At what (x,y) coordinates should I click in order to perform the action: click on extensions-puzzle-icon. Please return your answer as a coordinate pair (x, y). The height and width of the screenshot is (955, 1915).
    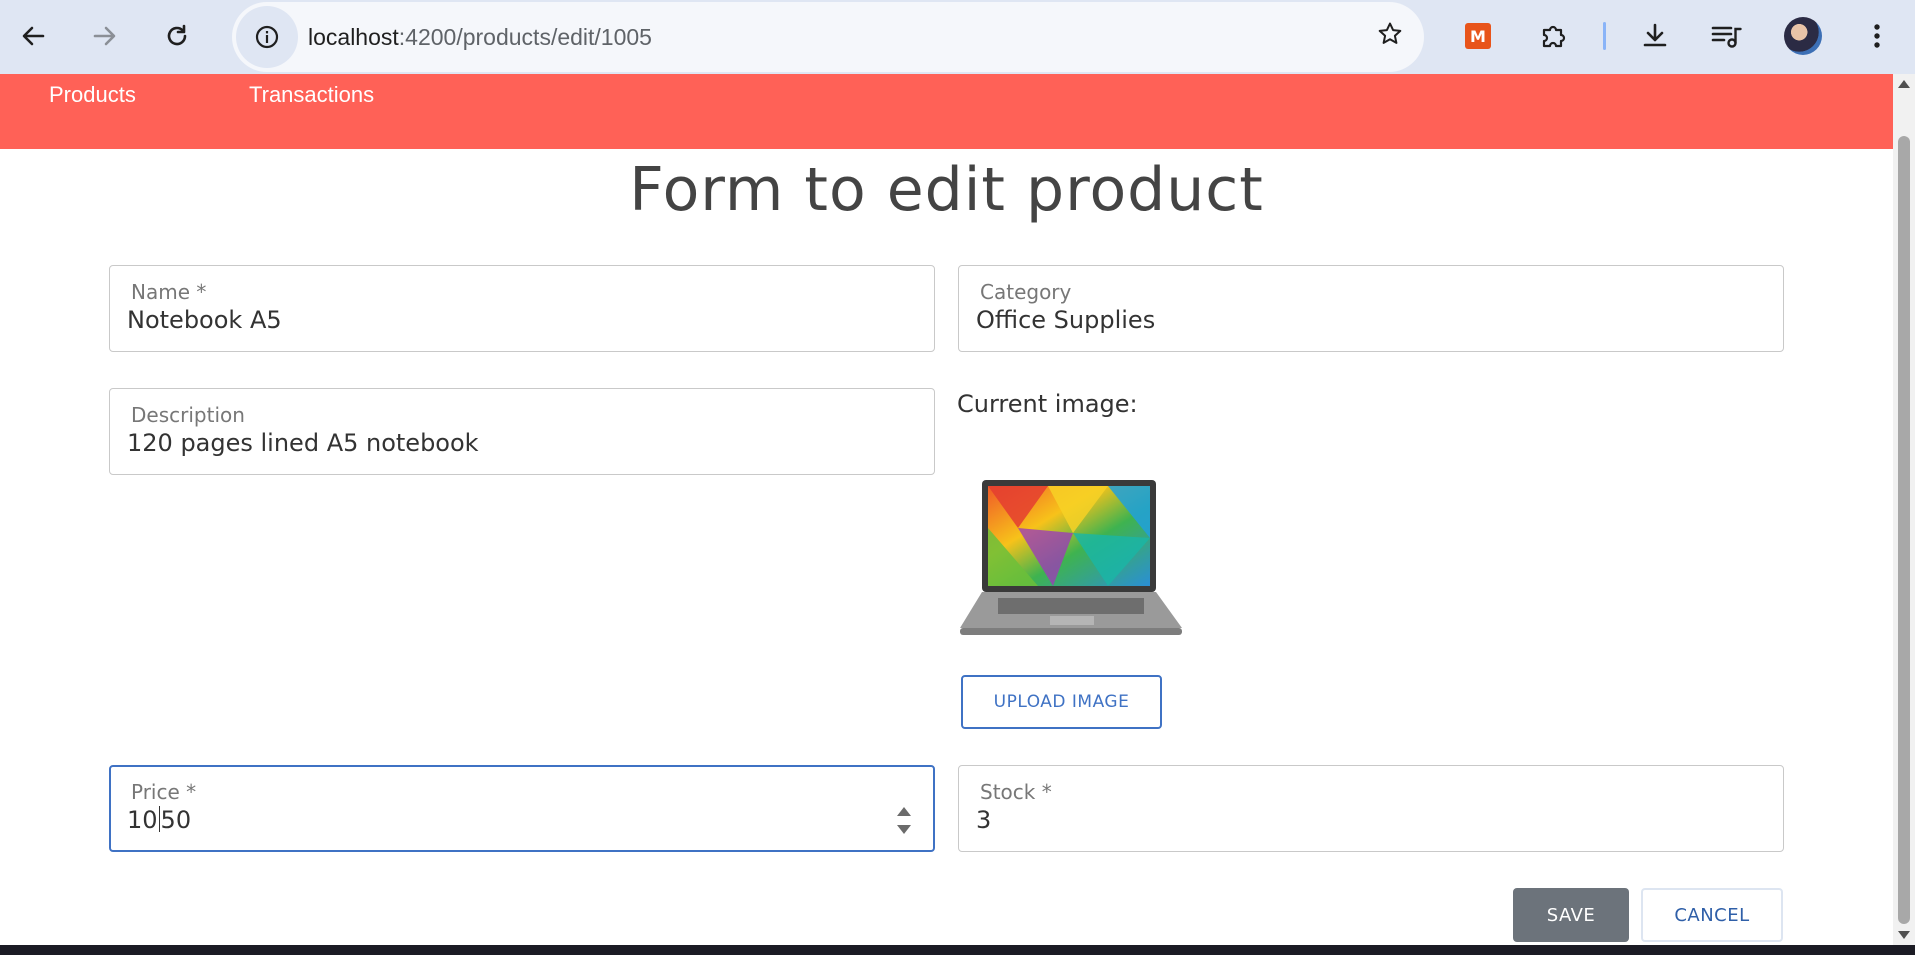
    Looking at the image, I should click on (1554, 36).